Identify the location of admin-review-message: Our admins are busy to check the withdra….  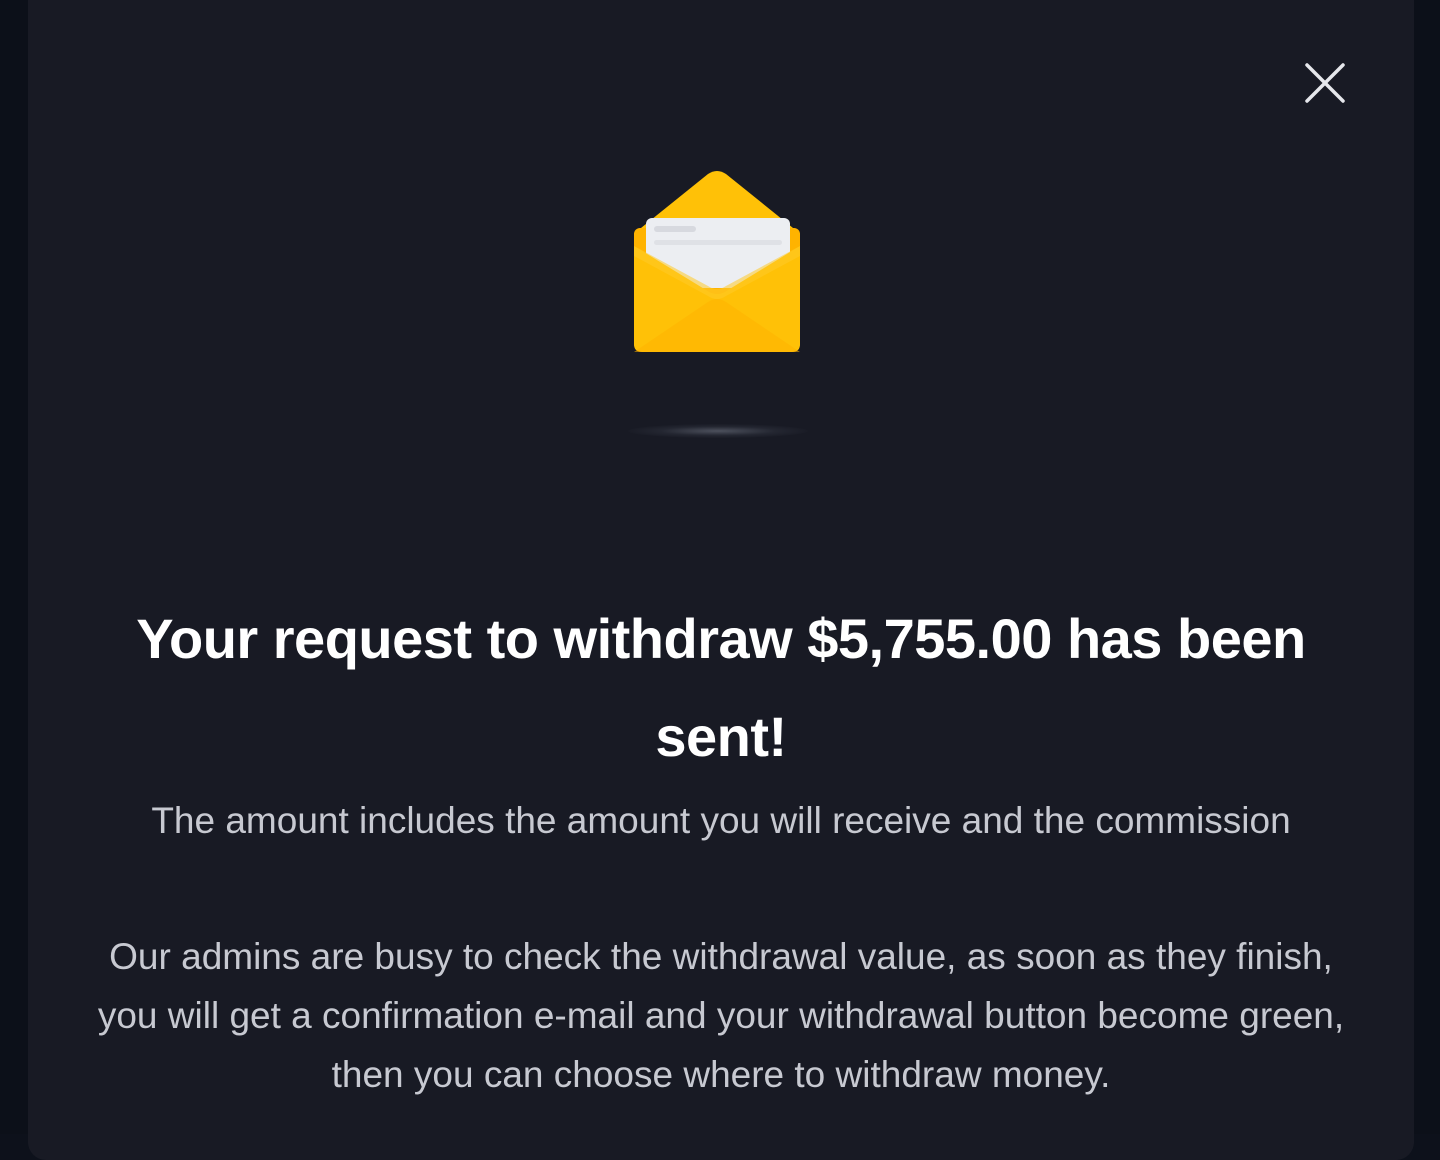
(721, 1015).